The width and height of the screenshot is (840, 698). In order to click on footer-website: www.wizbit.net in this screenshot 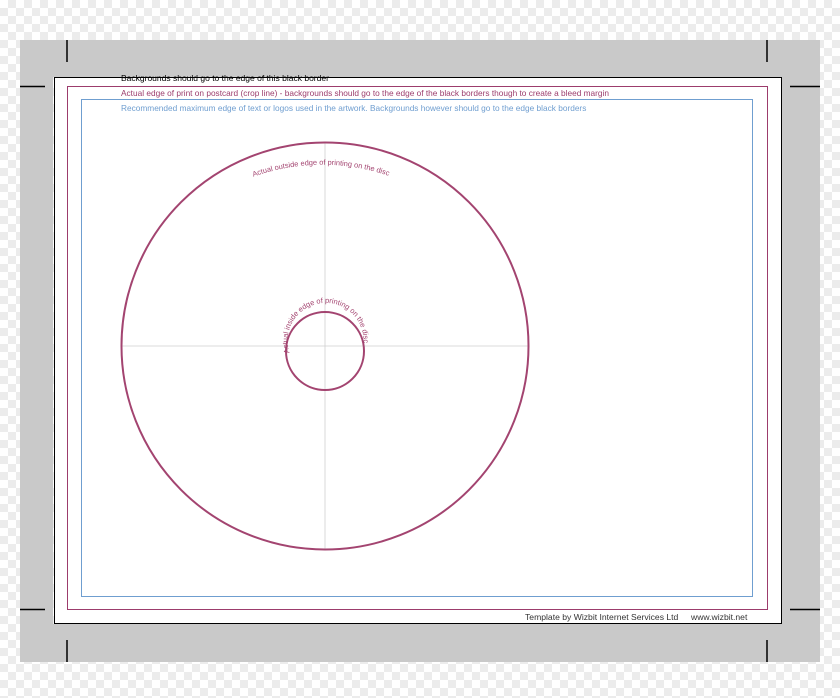, I will do `click(719, 617)`.